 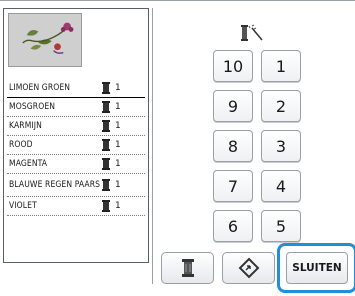 I want to click on needle-button-4: 4, so click(x=281, y=186).